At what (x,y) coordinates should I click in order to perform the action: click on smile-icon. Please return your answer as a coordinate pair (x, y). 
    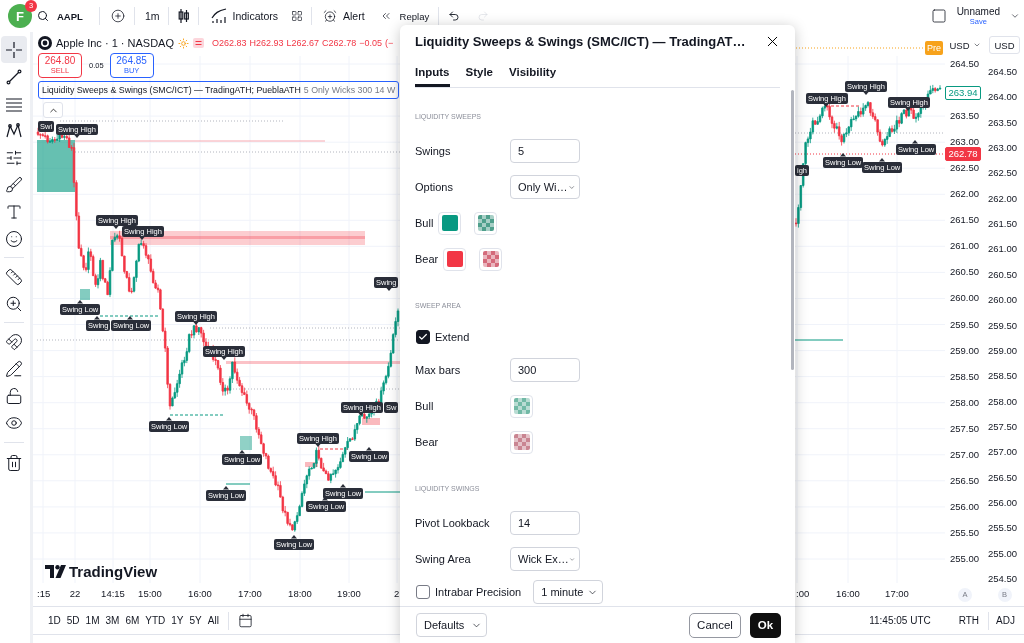
    Looking at the image, I should click on (13, 238).